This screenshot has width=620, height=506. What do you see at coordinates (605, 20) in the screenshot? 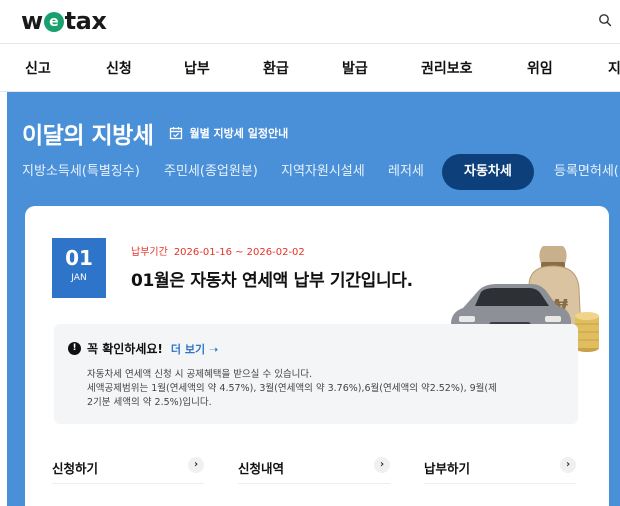
I see `search-icon` at bounding box center [605, 20].